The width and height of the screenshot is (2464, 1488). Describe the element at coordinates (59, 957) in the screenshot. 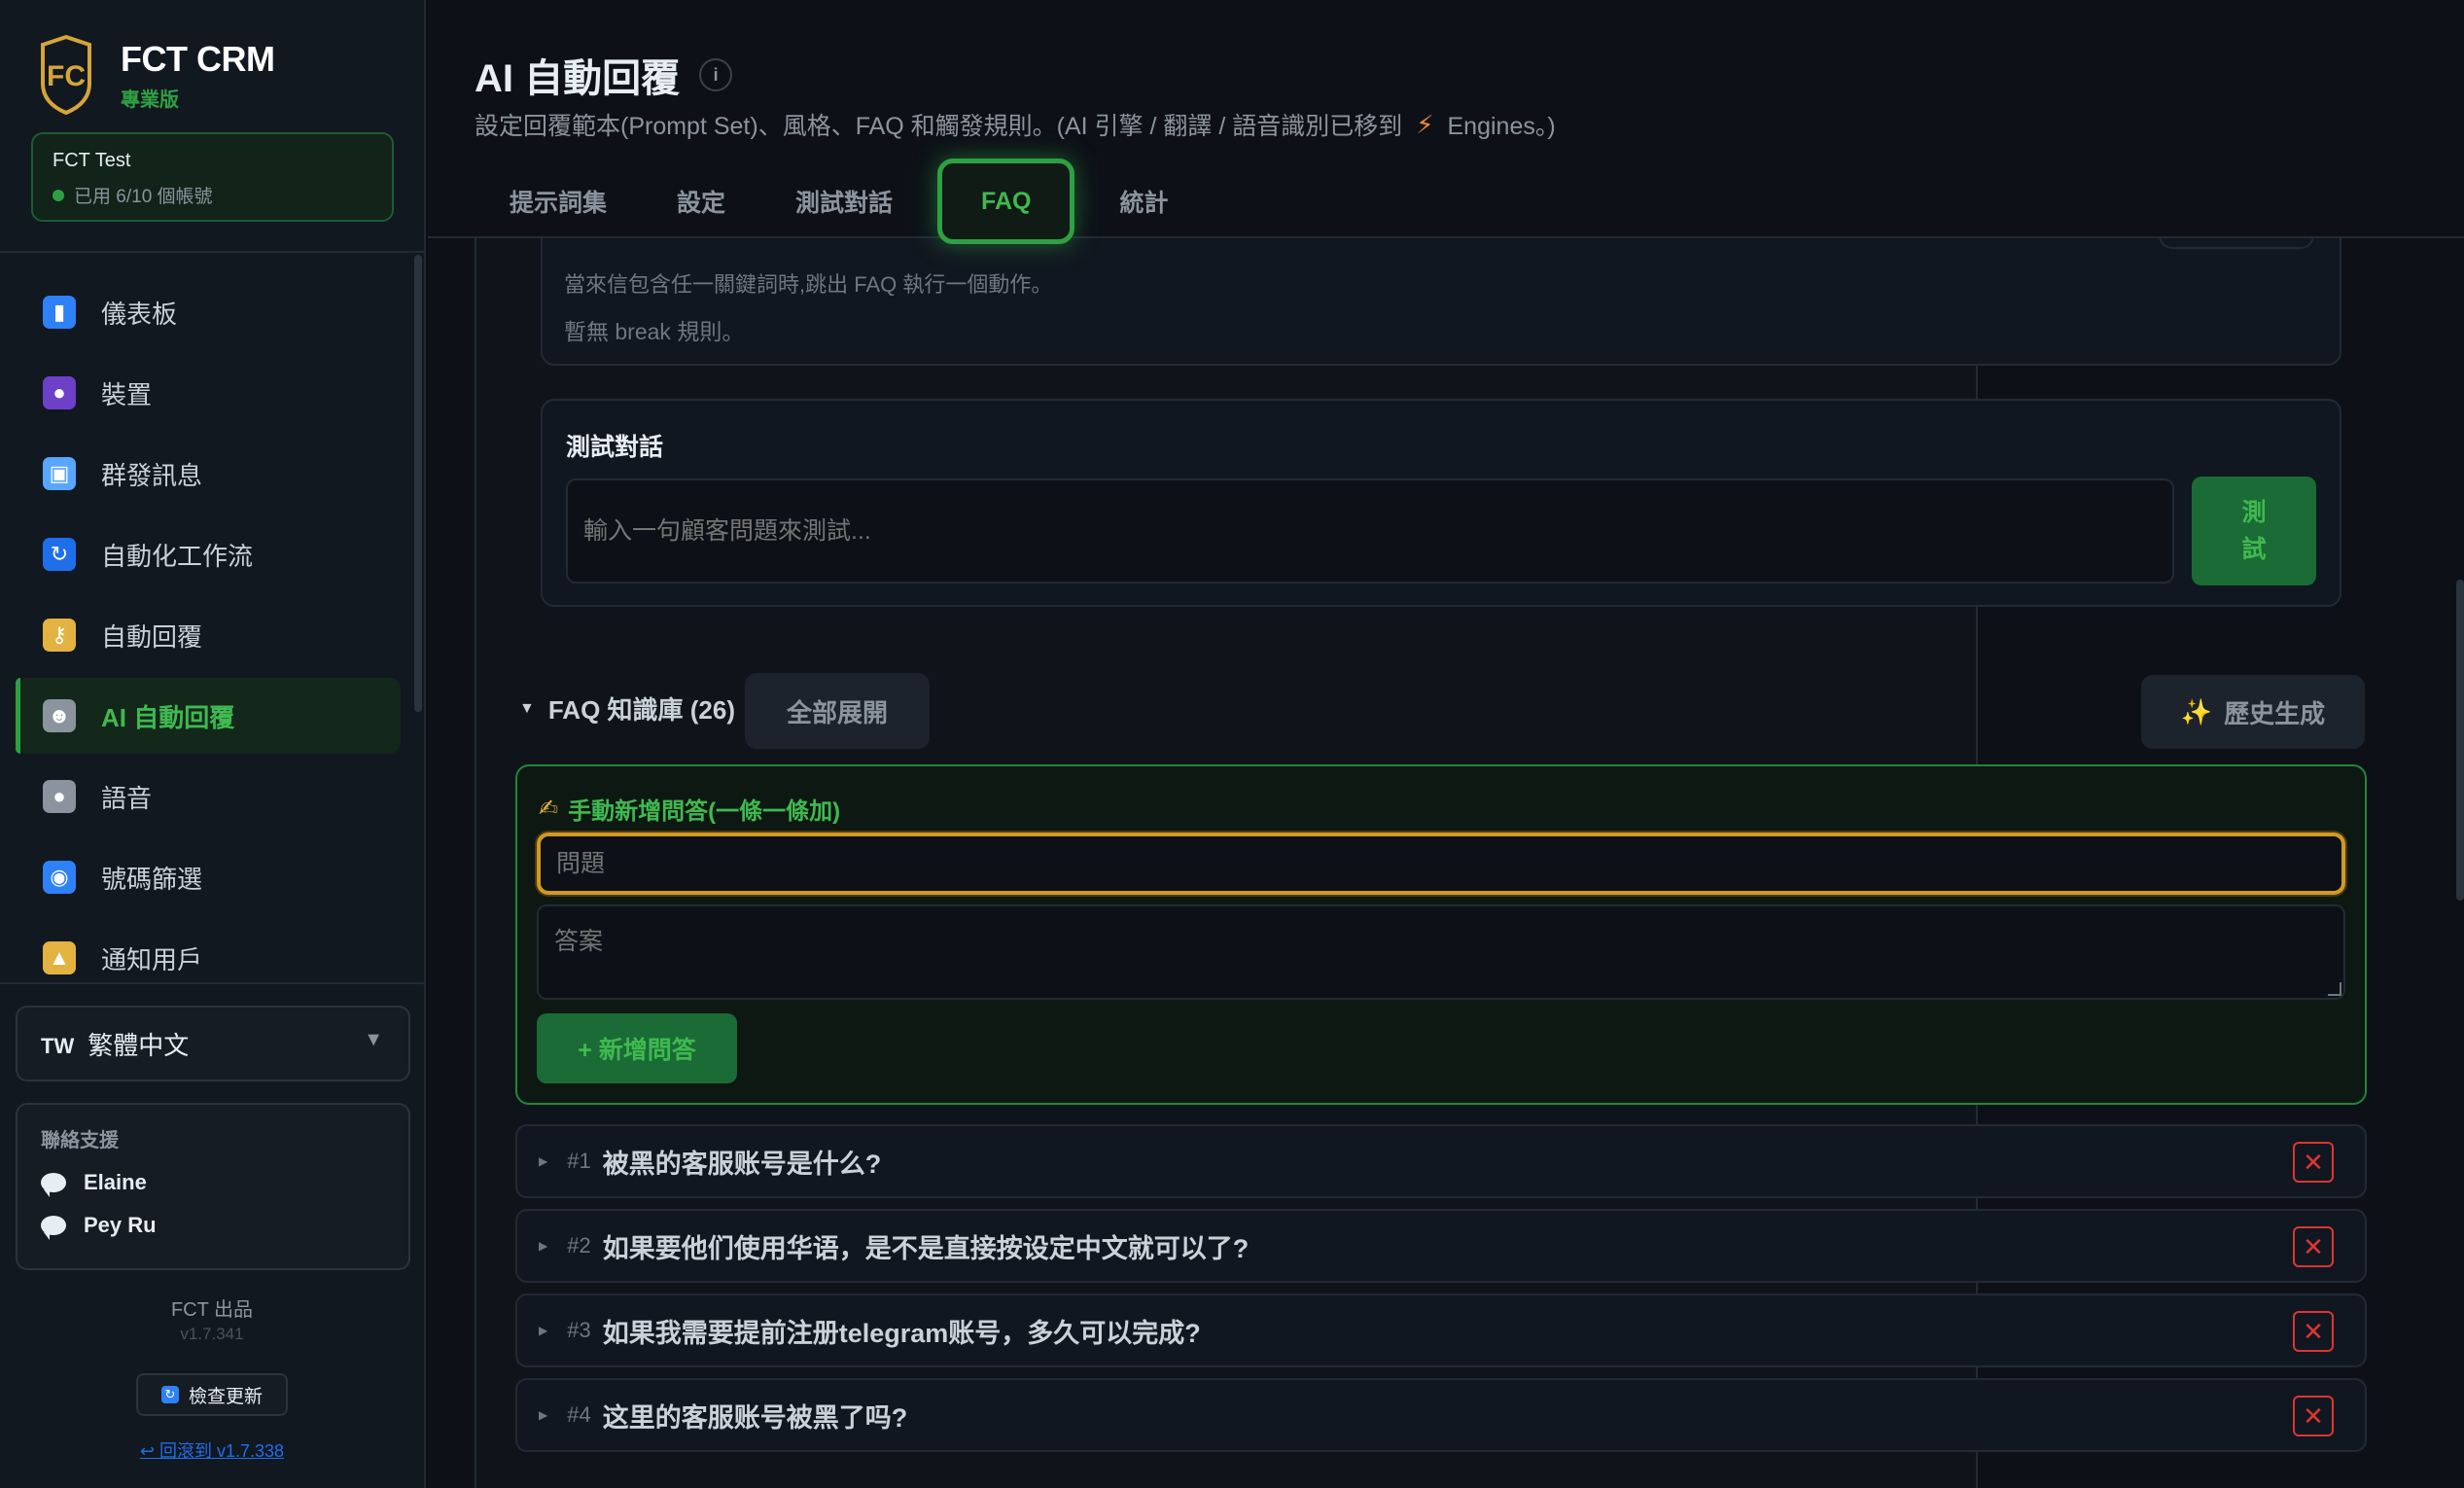

I see `bell-icon: ▲` at that location.